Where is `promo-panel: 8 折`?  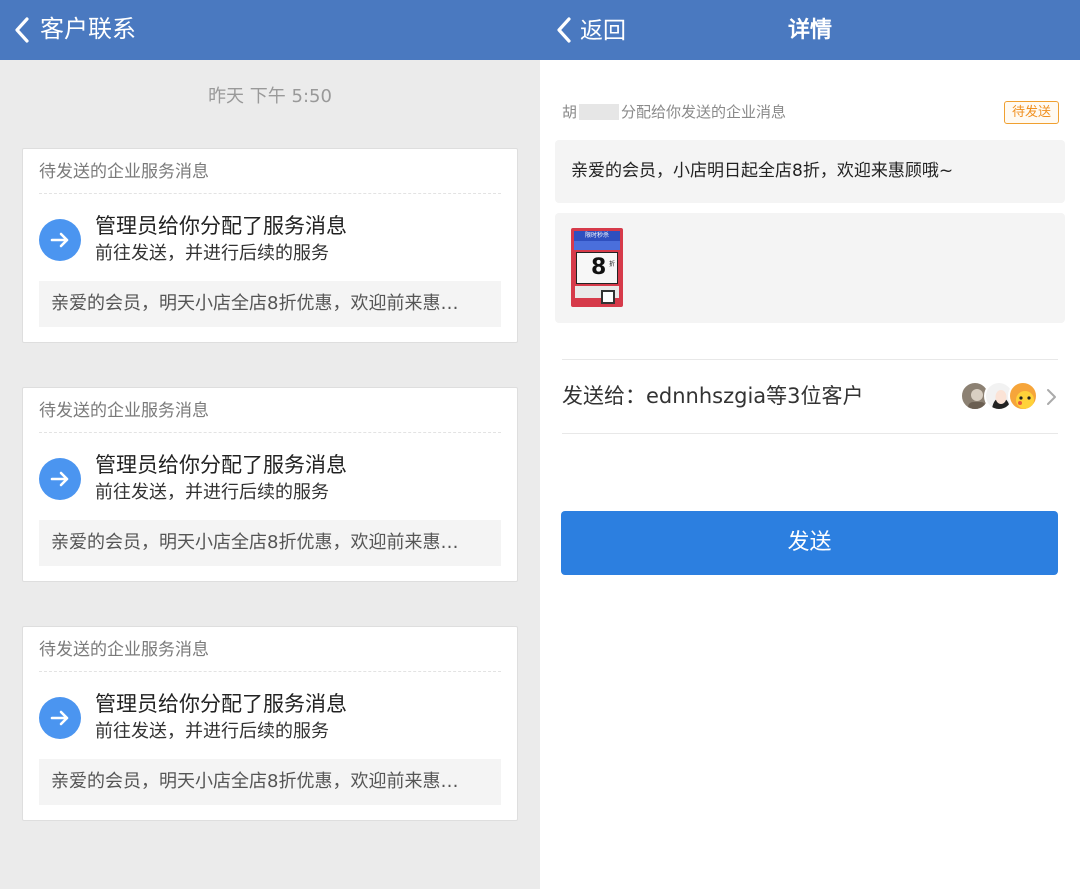 promo-panel: 8 折 is located at coordinates (597, 268).